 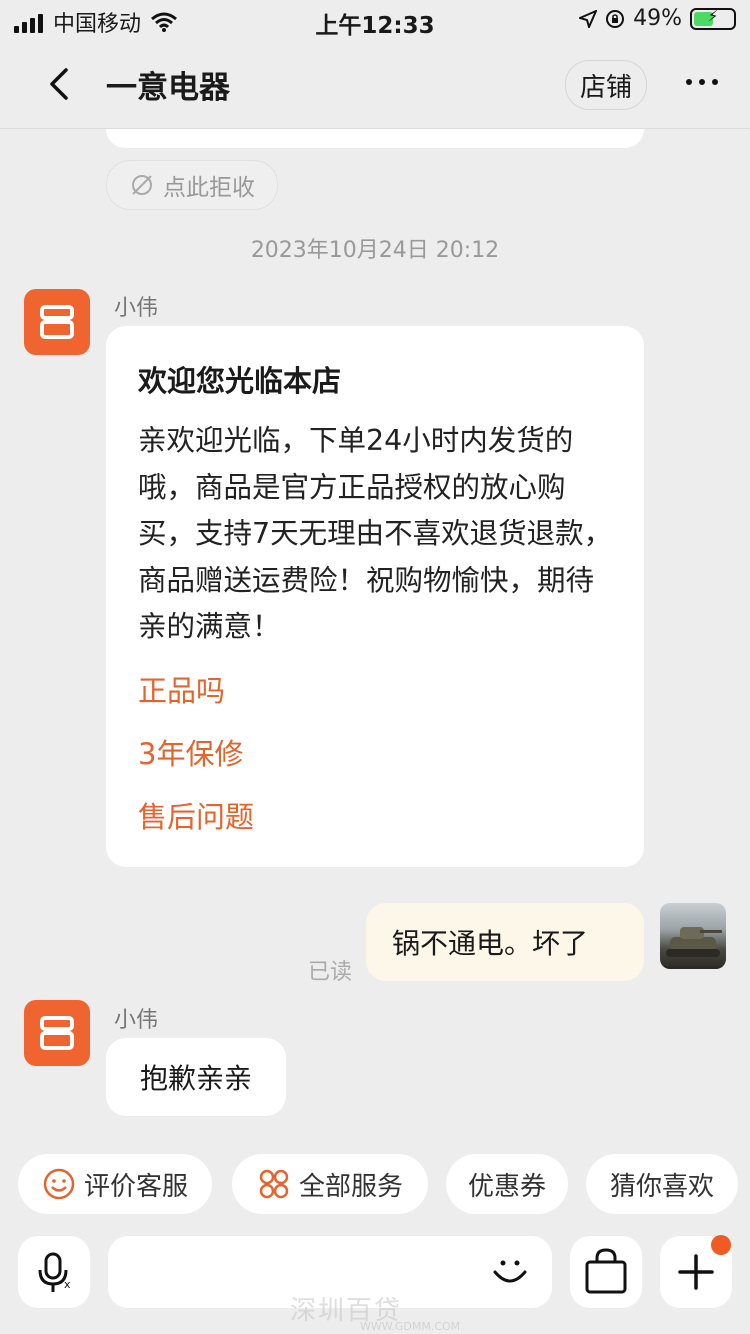 What do you see at coordinates (181, 689) in the screenshot?
I see `quick-question: 正品吗` at bounding box center [181, 689].